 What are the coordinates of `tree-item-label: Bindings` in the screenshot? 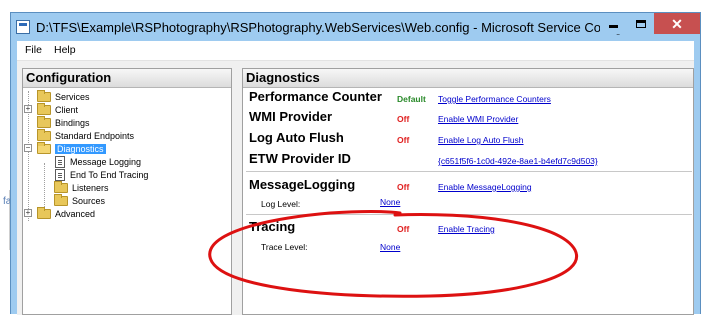 It's located at (72, 122).